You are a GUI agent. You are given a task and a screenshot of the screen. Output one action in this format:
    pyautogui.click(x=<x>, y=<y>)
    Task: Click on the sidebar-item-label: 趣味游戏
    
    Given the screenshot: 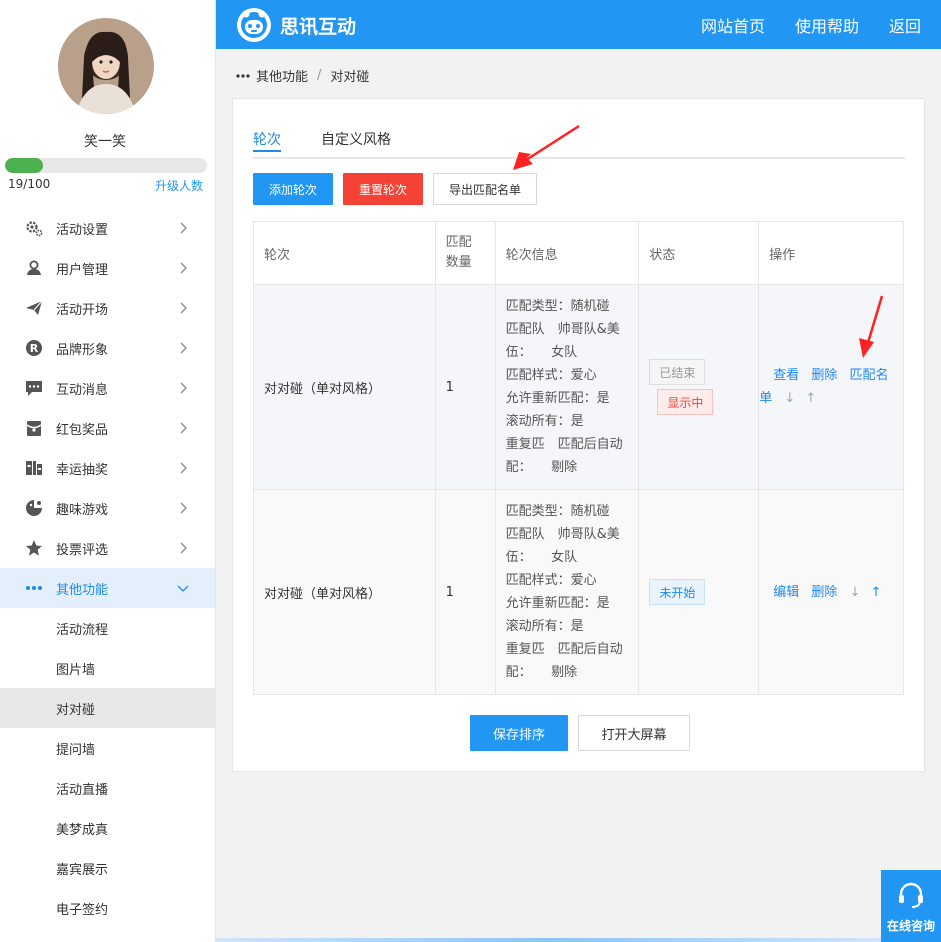 What is the action you would take?
    pyautogui.click(x=82, y=510)
    